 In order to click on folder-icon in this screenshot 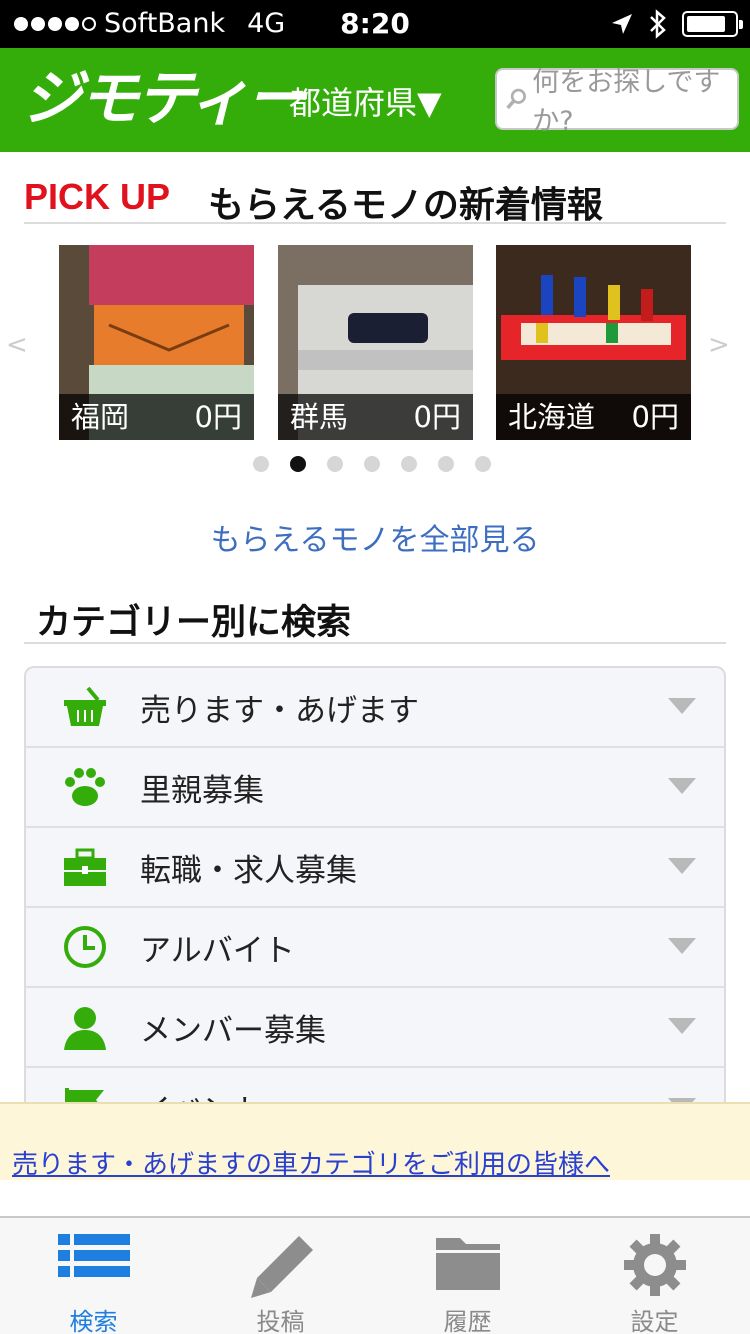, I will do `click(467, 1264)`.